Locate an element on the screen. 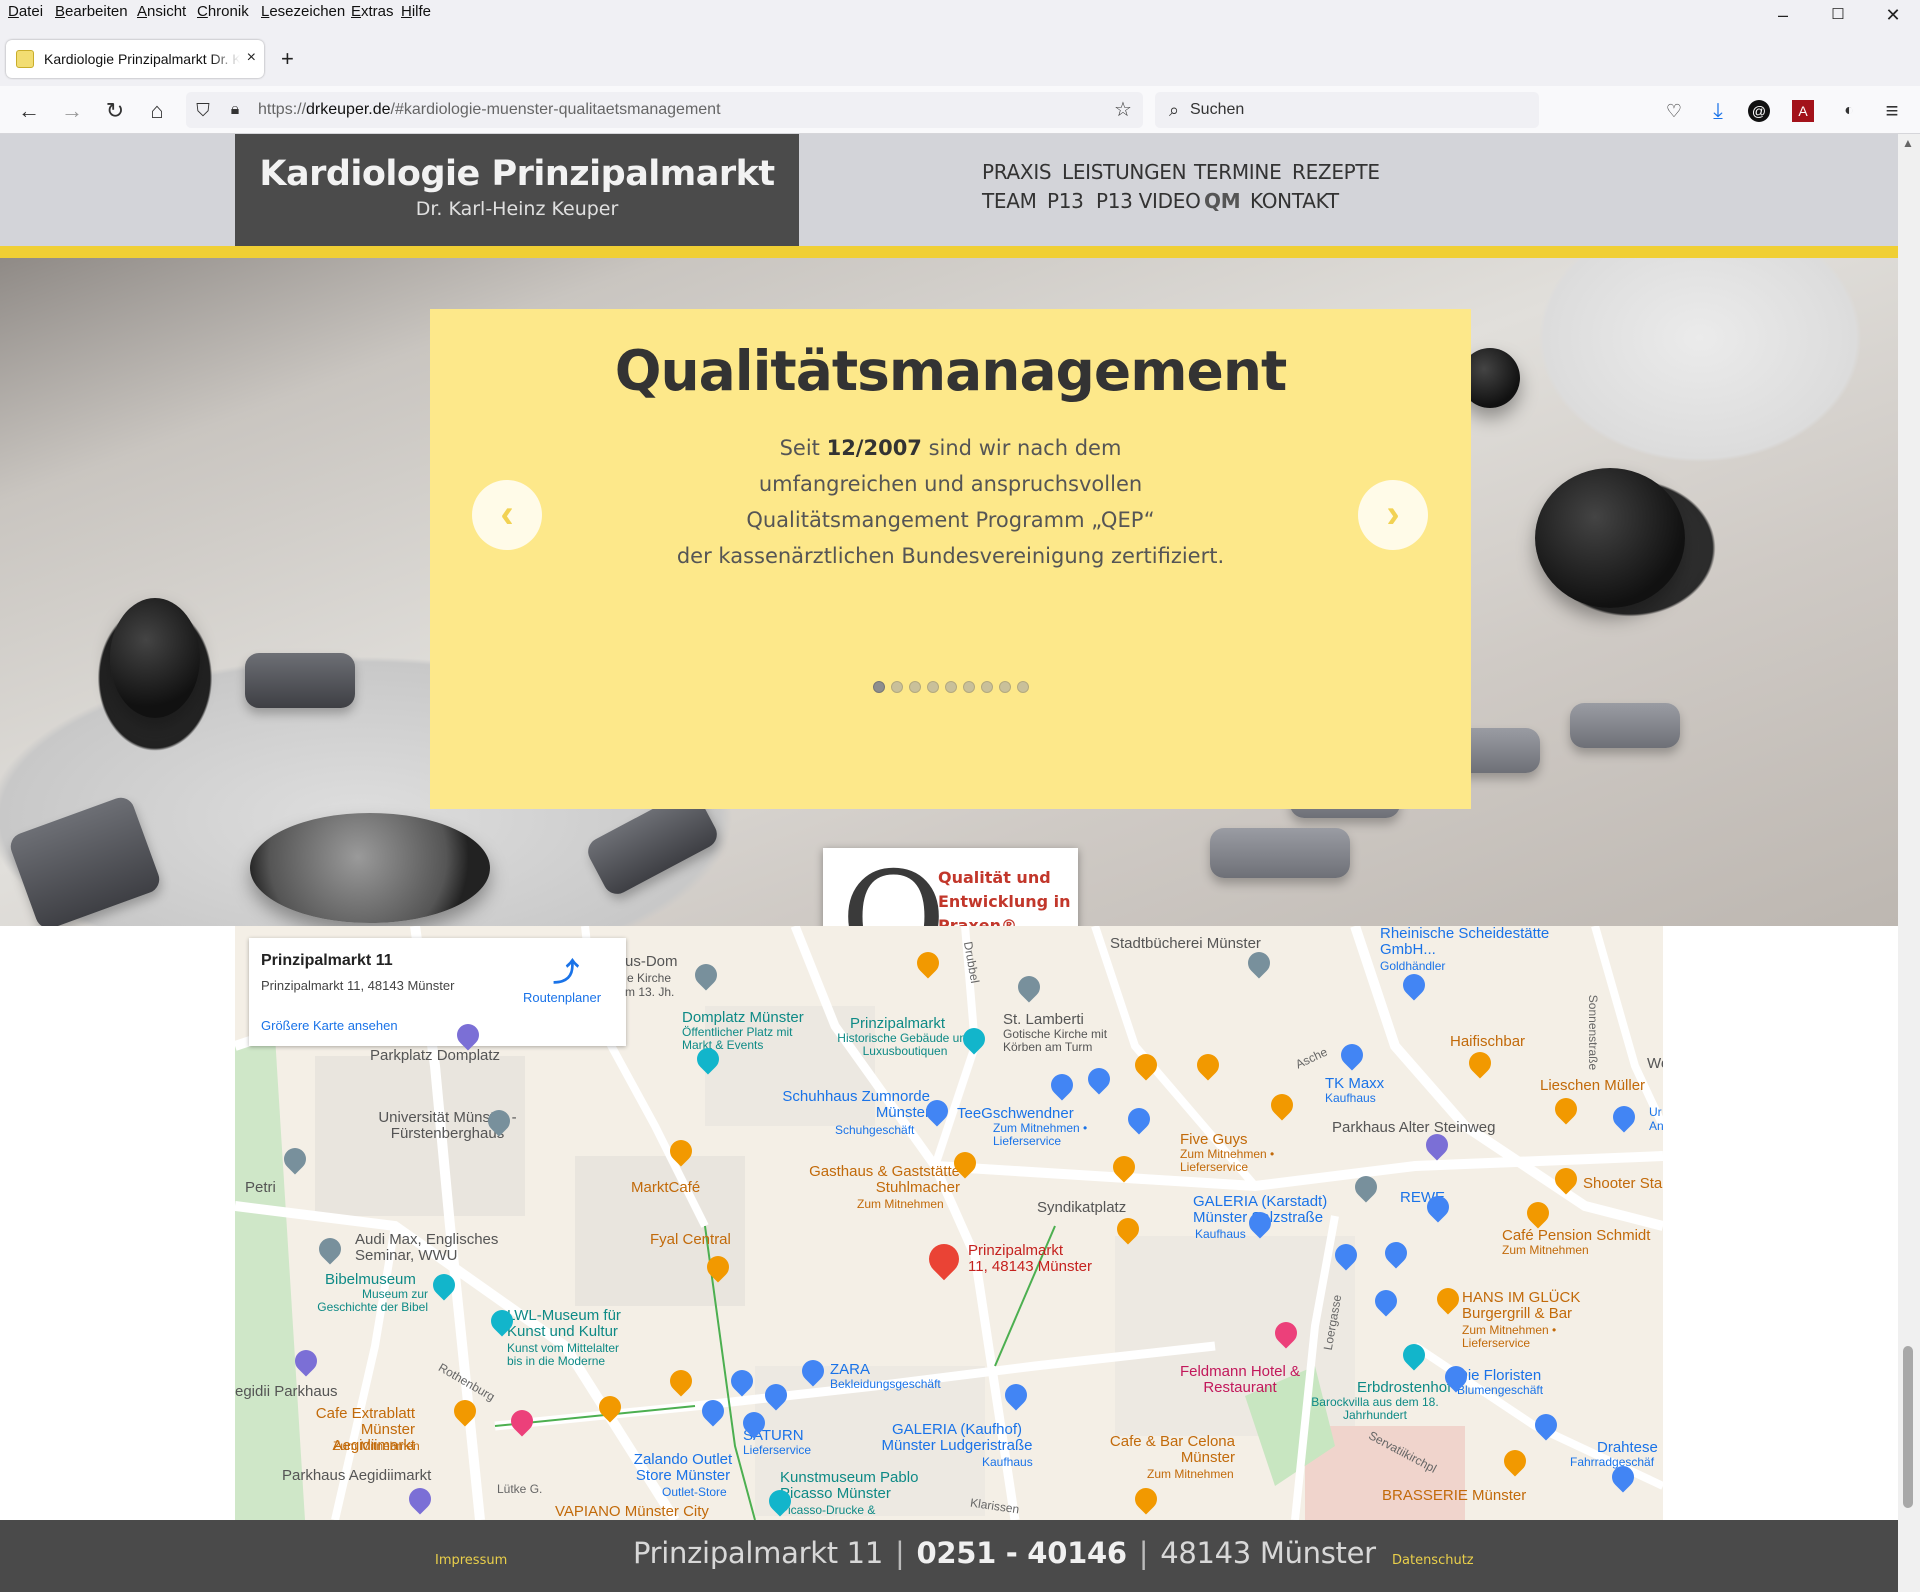  back-arrow-icon: ← is located at coordinates (29, 111).